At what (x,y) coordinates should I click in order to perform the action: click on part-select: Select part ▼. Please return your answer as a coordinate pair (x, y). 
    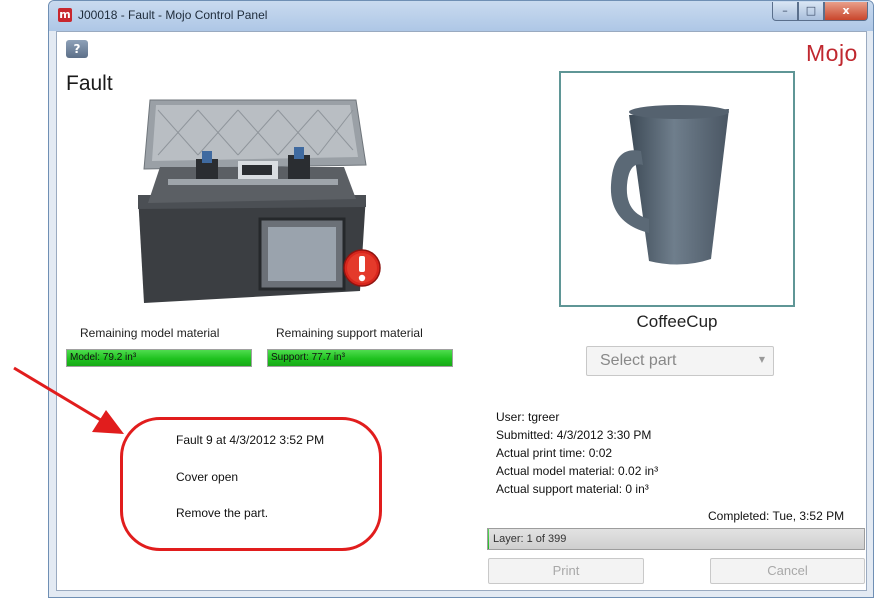
    Looking at the image, I should click on (680, 361).